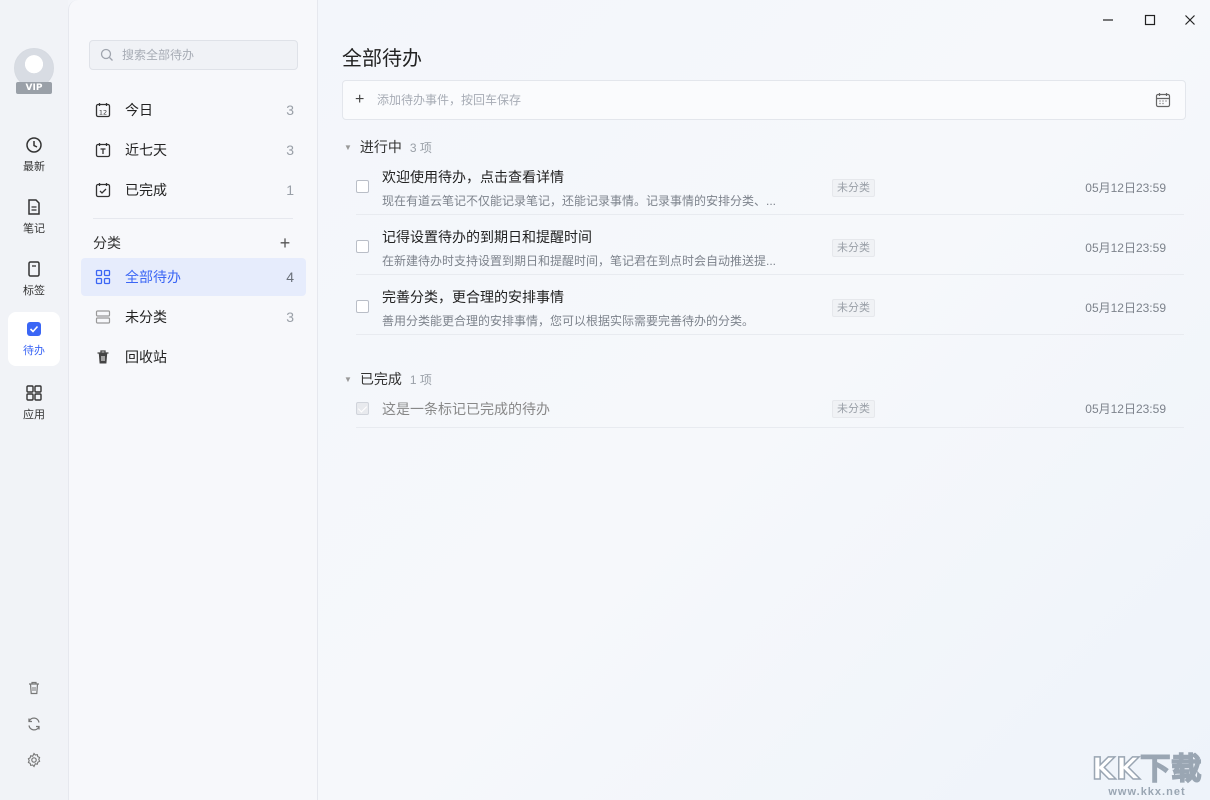 The width and height of the screenshot is (1210, 800). I want to click on settings-button, so click(34, 760).